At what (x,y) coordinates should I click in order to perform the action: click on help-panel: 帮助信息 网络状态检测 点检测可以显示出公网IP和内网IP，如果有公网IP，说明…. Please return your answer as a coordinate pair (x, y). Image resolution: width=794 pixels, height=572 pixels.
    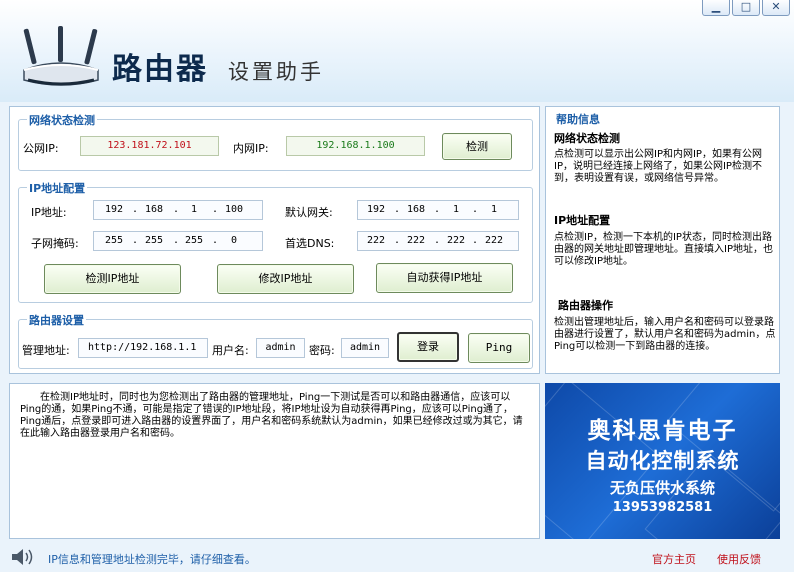
    Looking at the image, I should click on (662, 240).